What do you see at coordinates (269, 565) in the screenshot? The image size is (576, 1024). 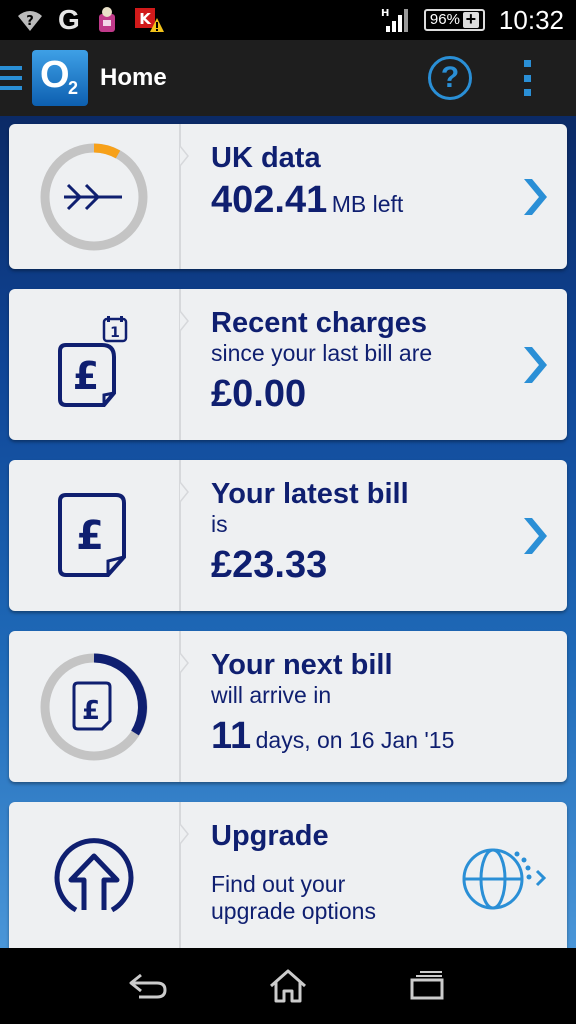 I see `latest-bill-amount: £23.33` at bounding box center [269, 565].